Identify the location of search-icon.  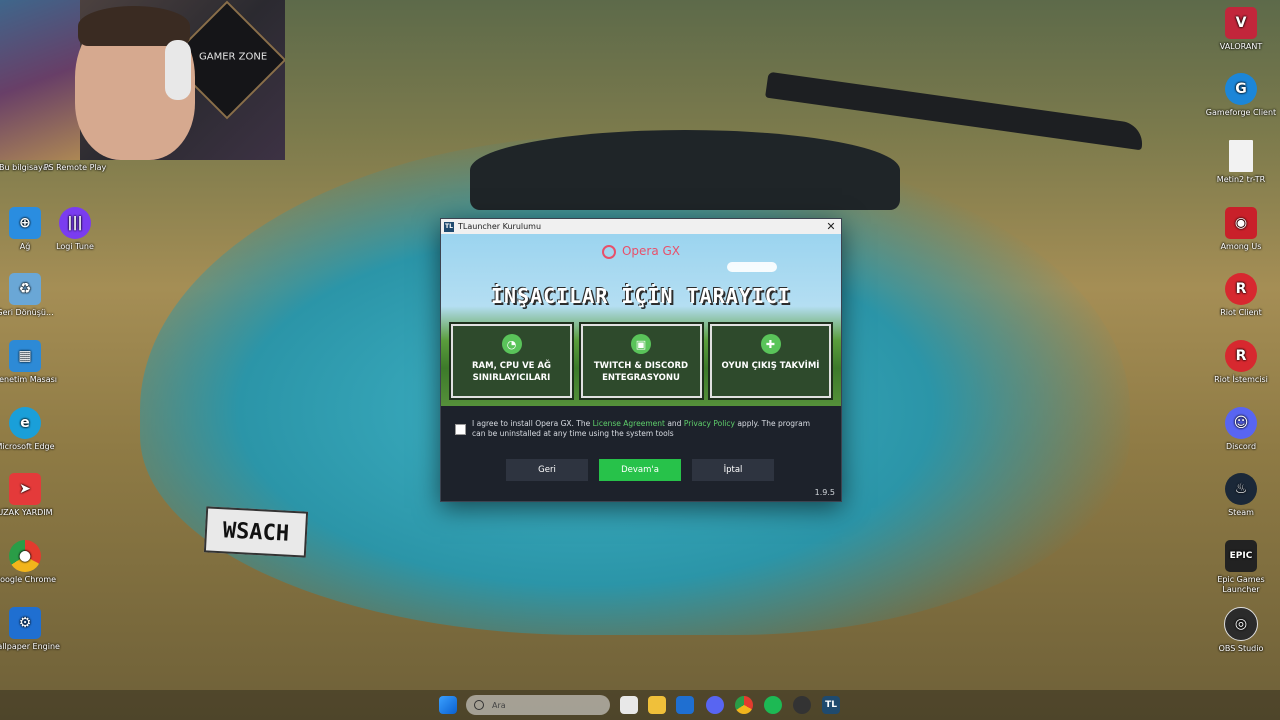
(479, 705).